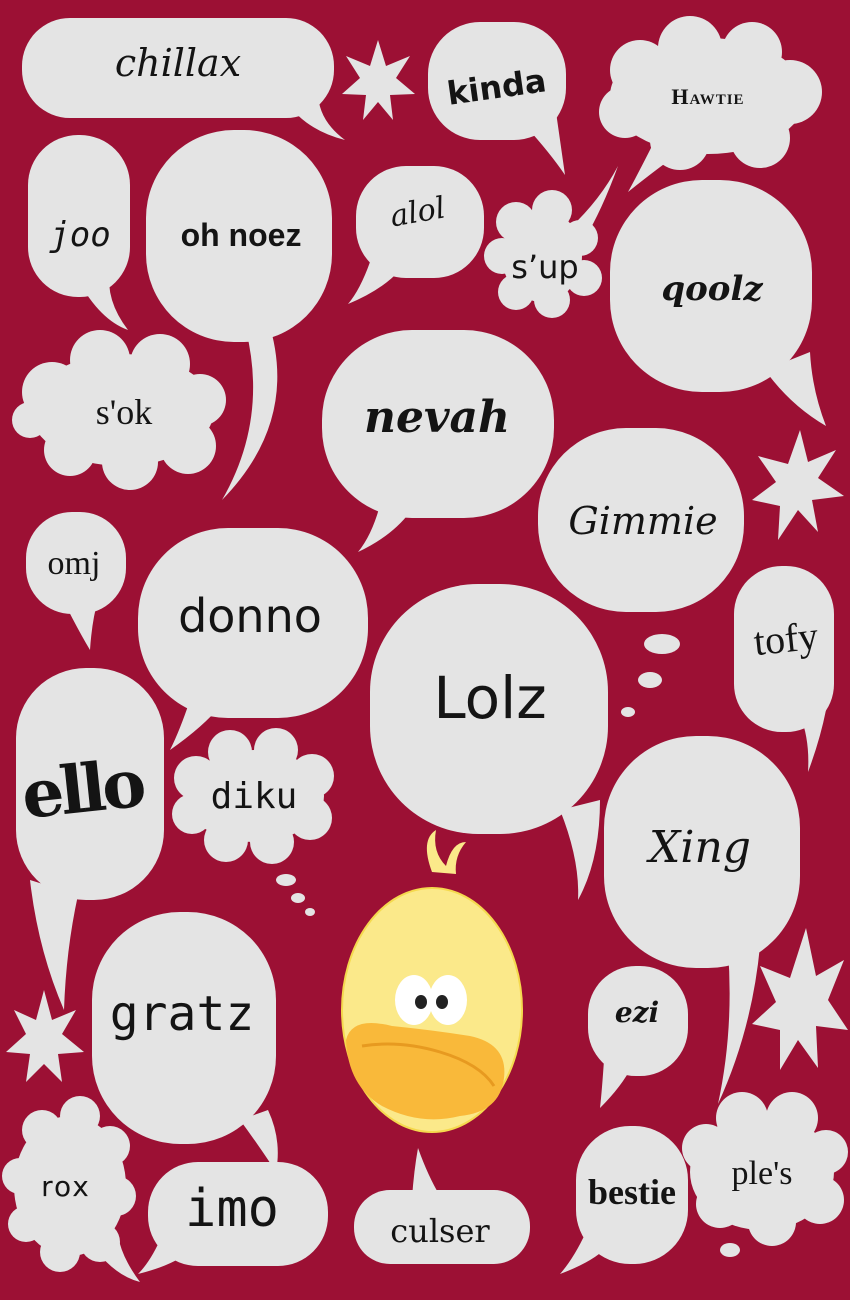  What do you see at coordinates (66, 1186) in the screenshot?
I see `word-rox: rox` at bounding box center [66, 1186].